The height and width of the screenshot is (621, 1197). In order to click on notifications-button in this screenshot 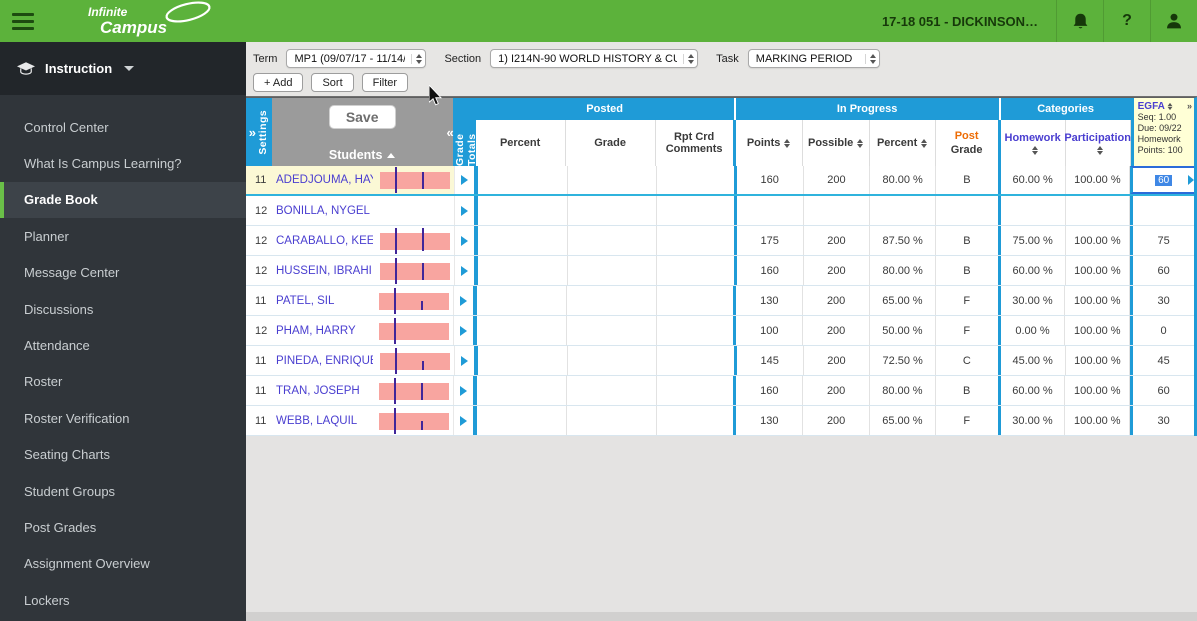, I will do `click(1079, 21)`.